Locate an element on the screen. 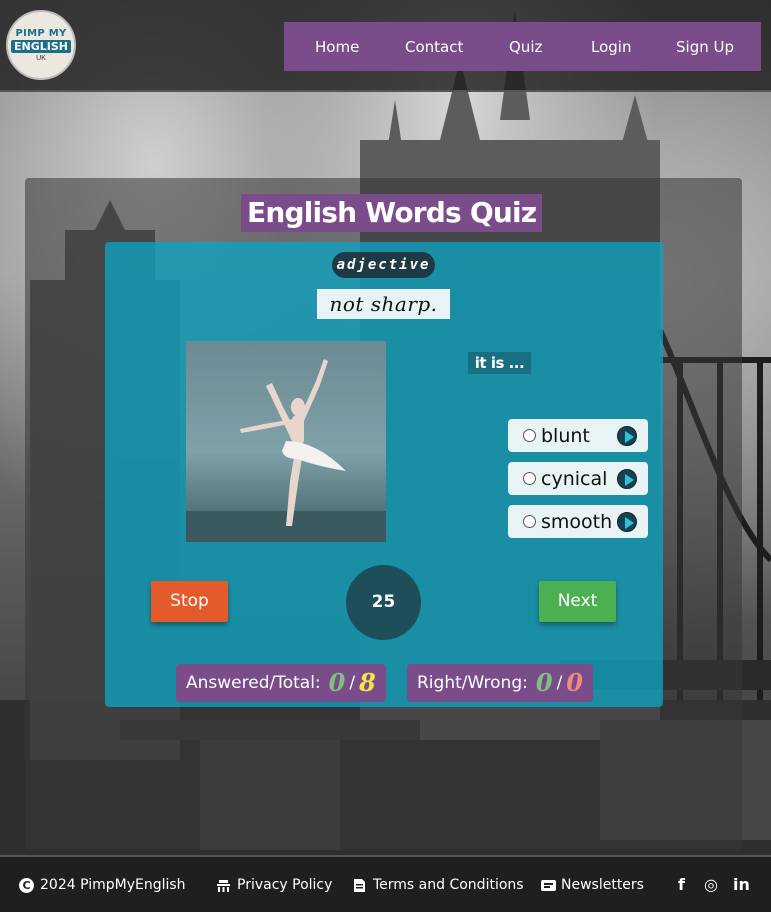 This screenshot has width=771, height=912. right-wrong-box: Right/Wrong: 0 / 0 is located at coordinates (500, 683).